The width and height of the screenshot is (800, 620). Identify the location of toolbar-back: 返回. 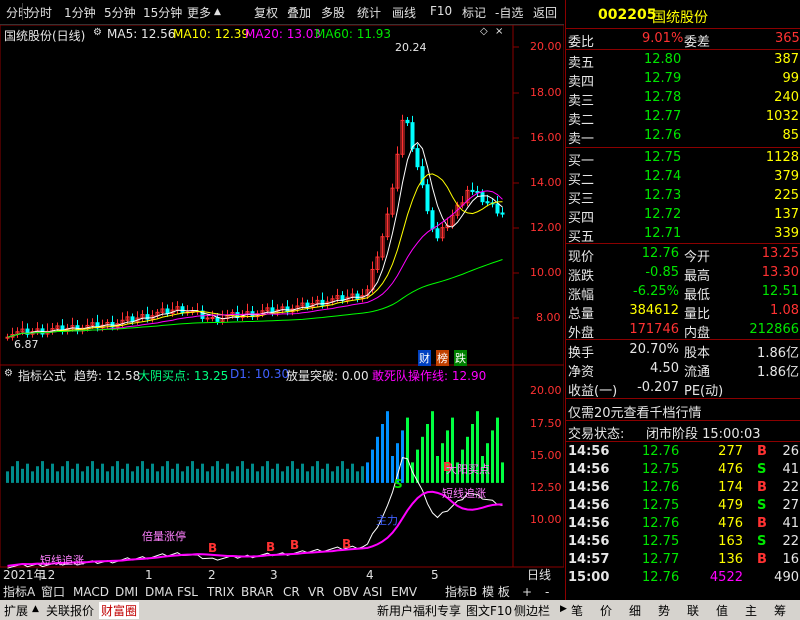
(545, 12).